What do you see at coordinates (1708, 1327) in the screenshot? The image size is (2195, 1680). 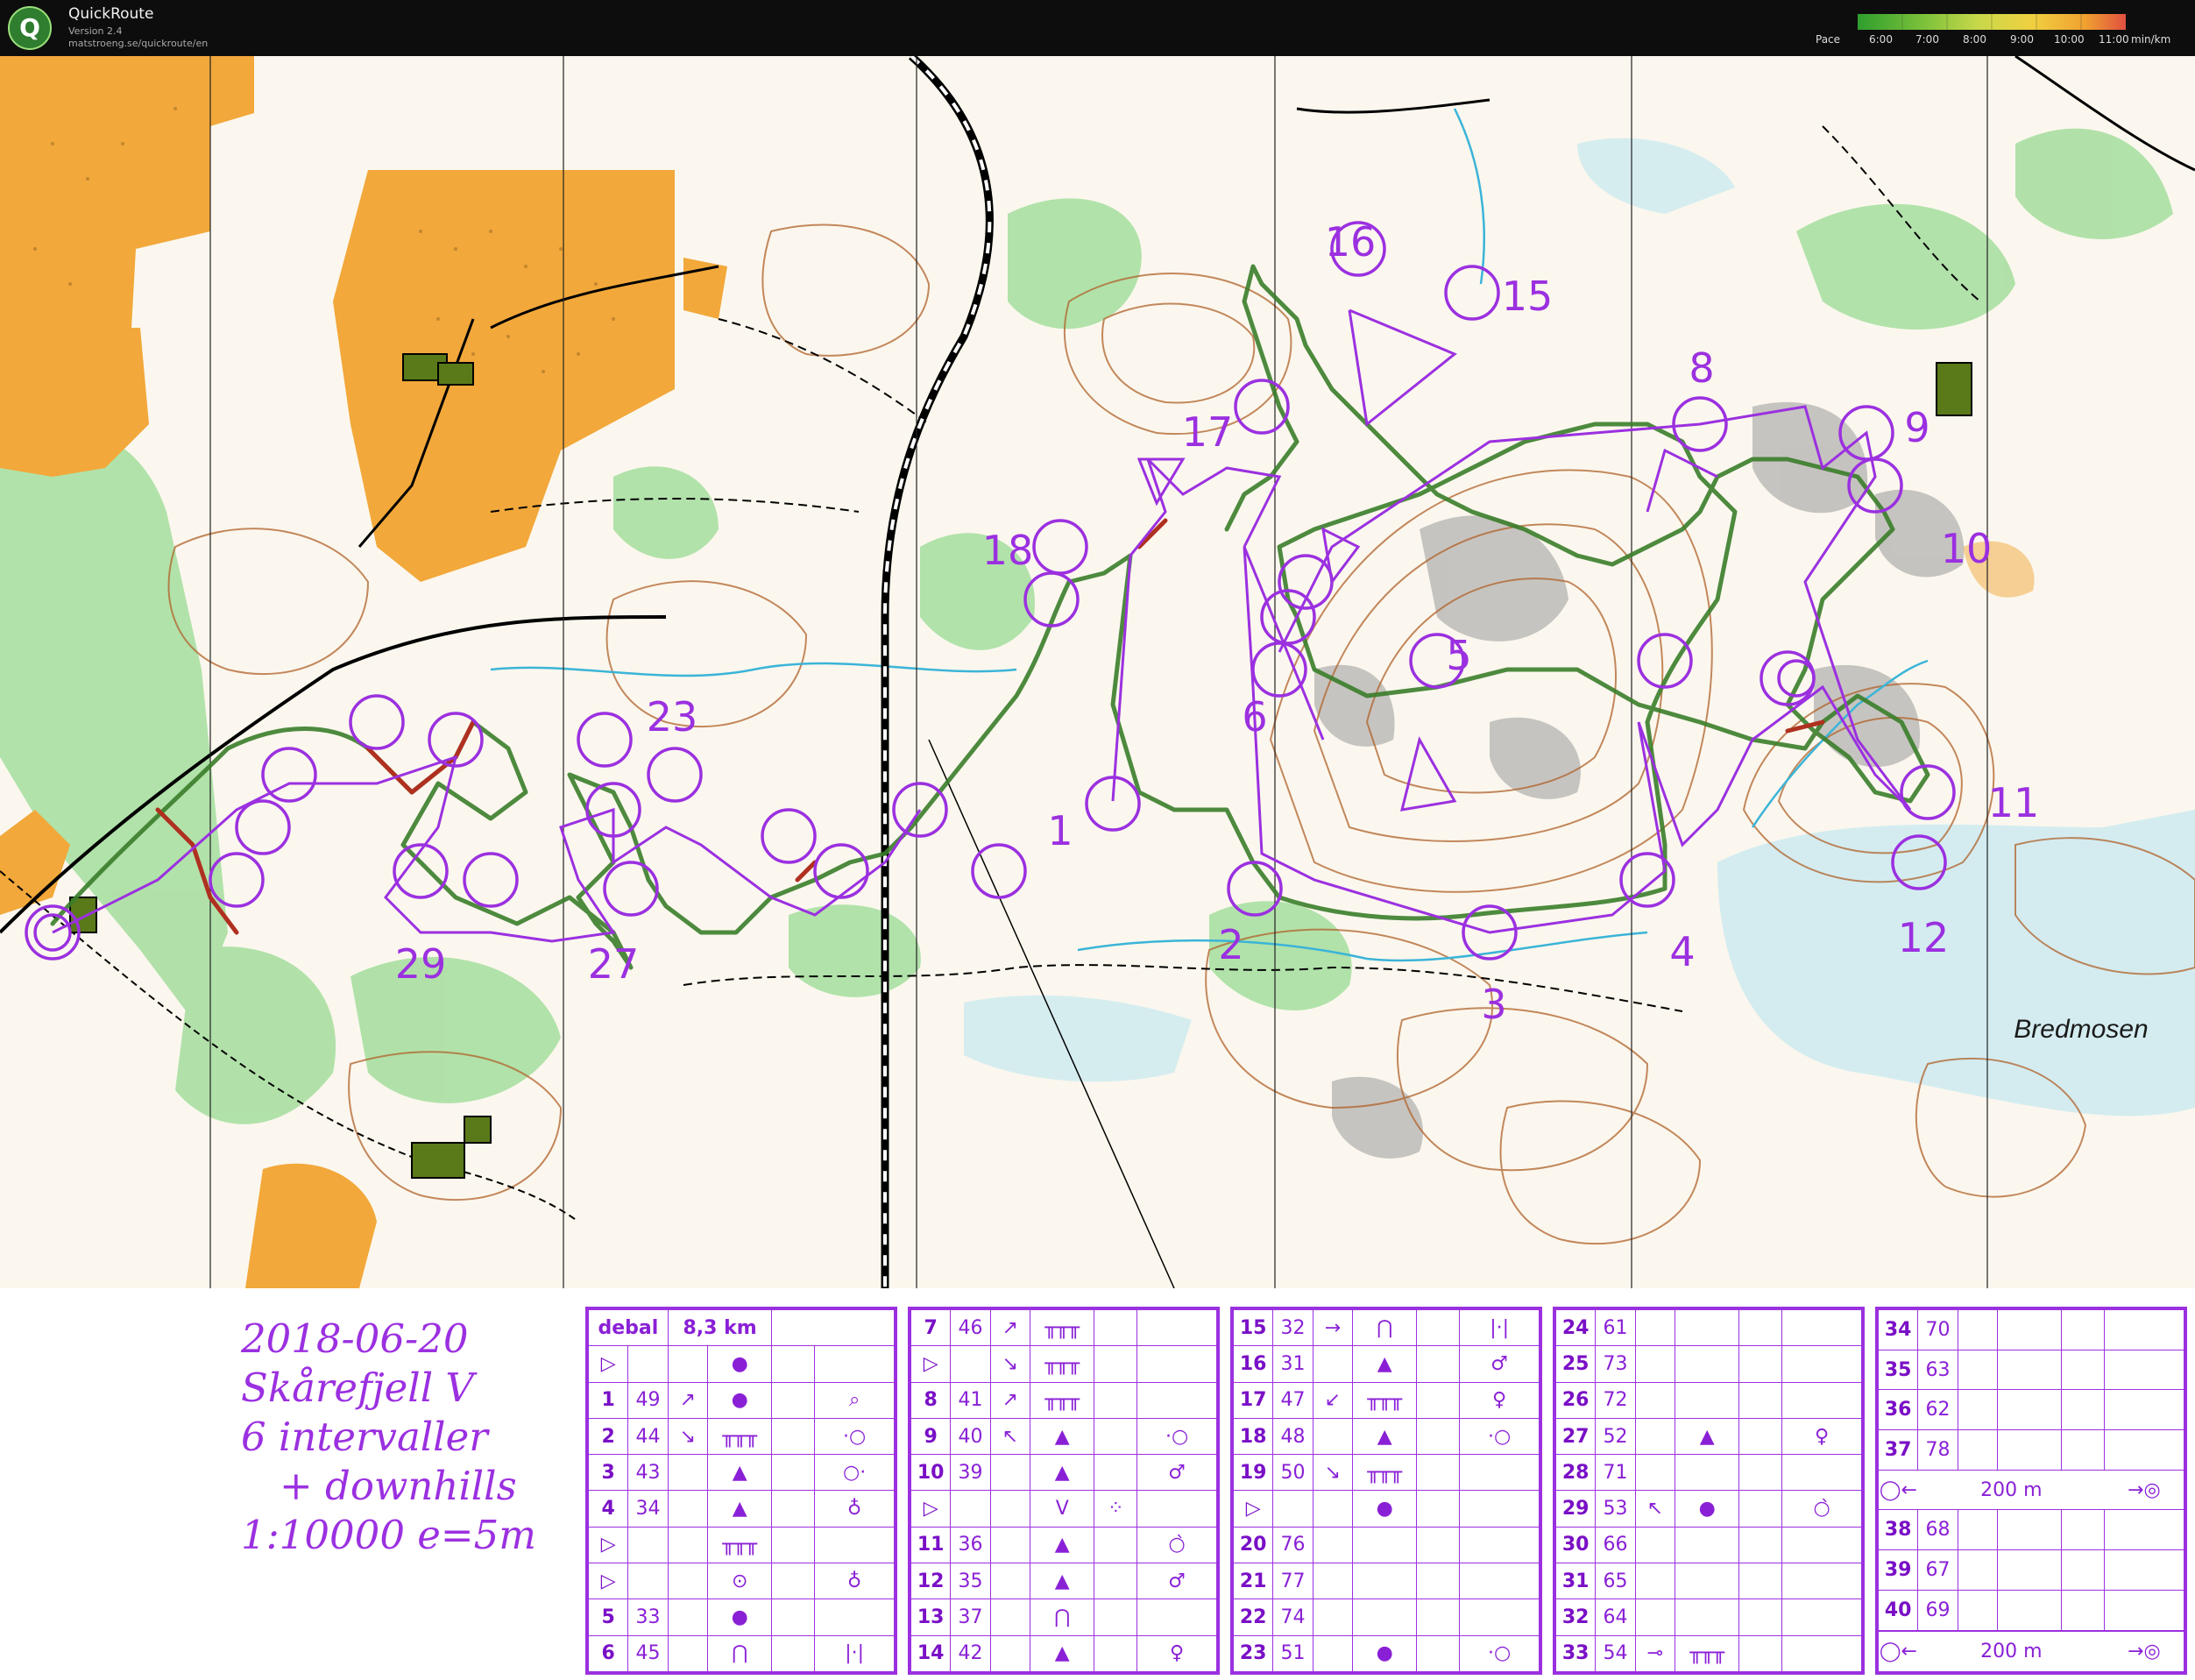 I see `description-row: 24 61` at bounding box center [1708, 1327].